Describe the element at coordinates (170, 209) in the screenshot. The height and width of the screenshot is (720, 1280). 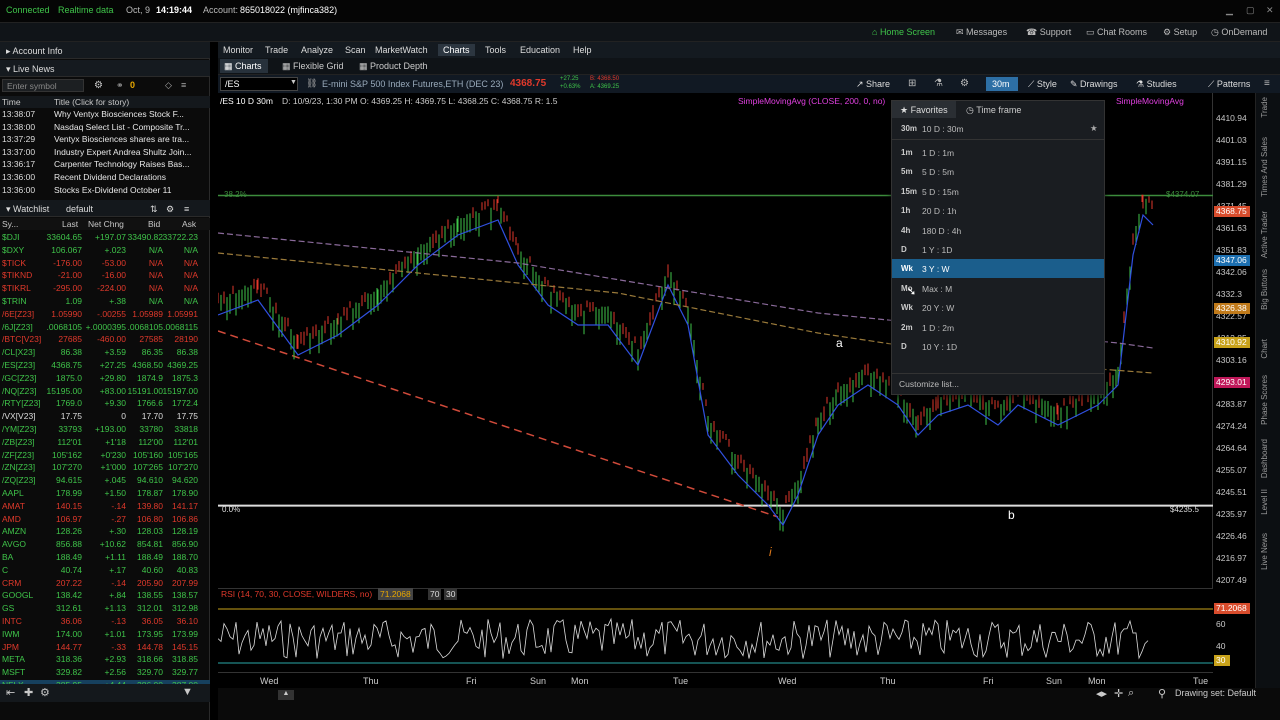
I see `watchlist-settings-icon: ⚙` at that location.